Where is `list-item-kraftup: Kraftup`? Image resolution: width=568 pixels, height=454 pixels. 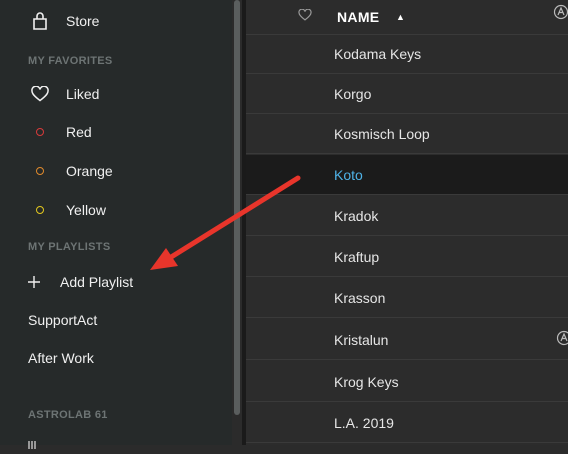
list-item-kraftup: Kraftup is located at coordinates (407, 257).